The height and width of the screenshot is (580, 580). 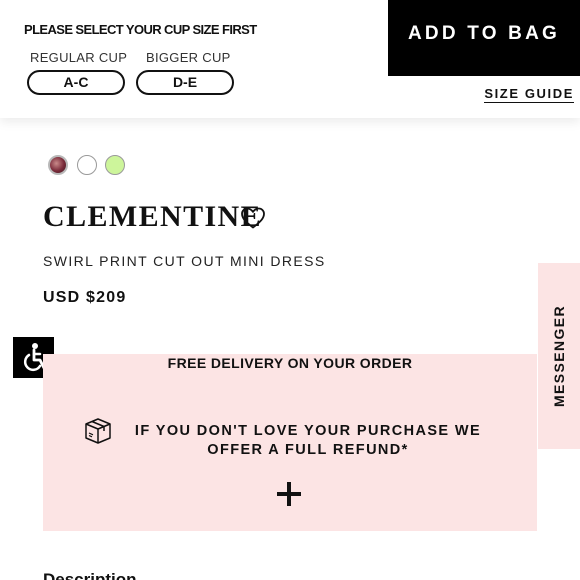 What do you see at coordinates (140, 29) in the screenshot?
I see `cup-size-prompt: PLEASE SELECT YOUR CUP SIZE FIRST` at bounding box center [140, 29].